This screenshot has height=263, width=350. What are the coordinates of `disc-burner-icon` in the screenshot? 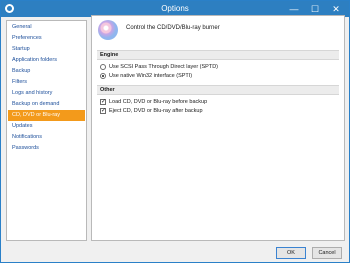 It's located at (108, 30).